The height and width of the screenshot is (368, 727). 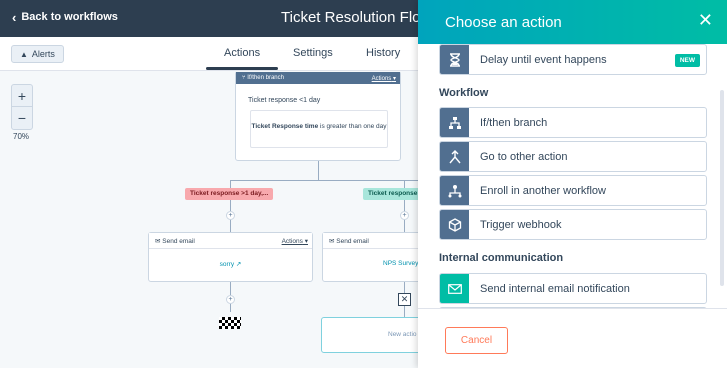 I want to click on hourglass-icon, so click(x=454, y=59).